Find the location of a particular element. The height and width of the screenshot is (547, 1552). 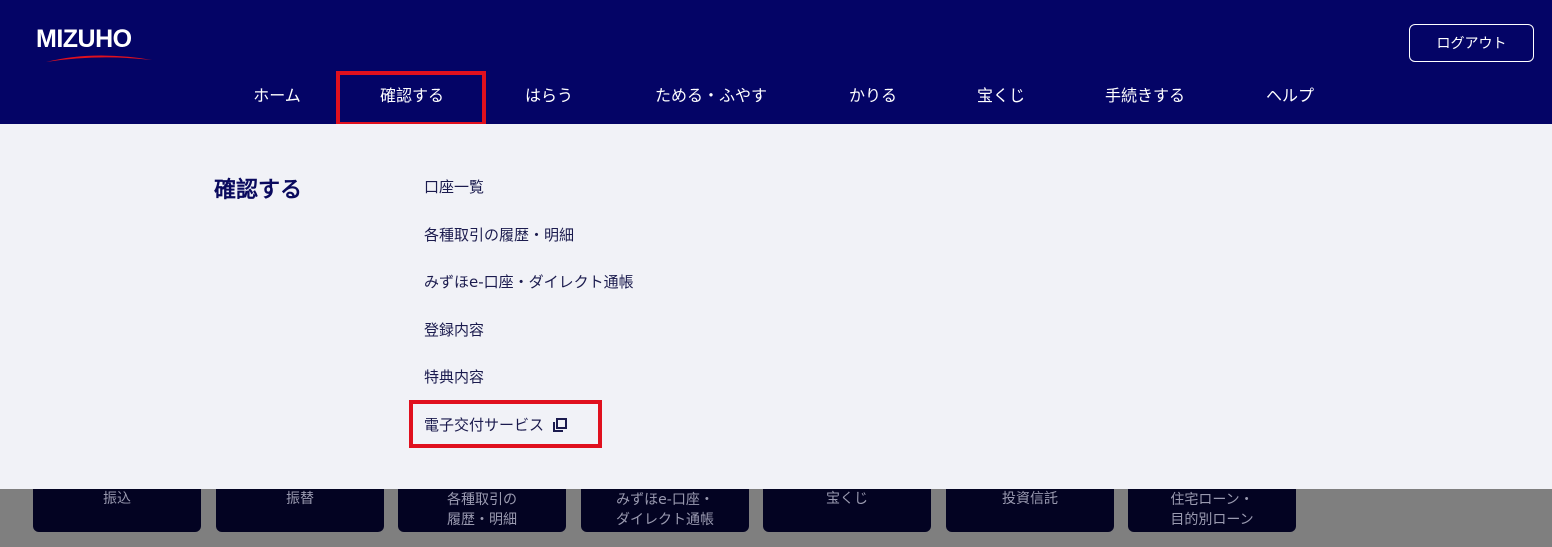

link-label: みずほe-口座・ダイレクト通帳 is located at coordinates (529, 282).